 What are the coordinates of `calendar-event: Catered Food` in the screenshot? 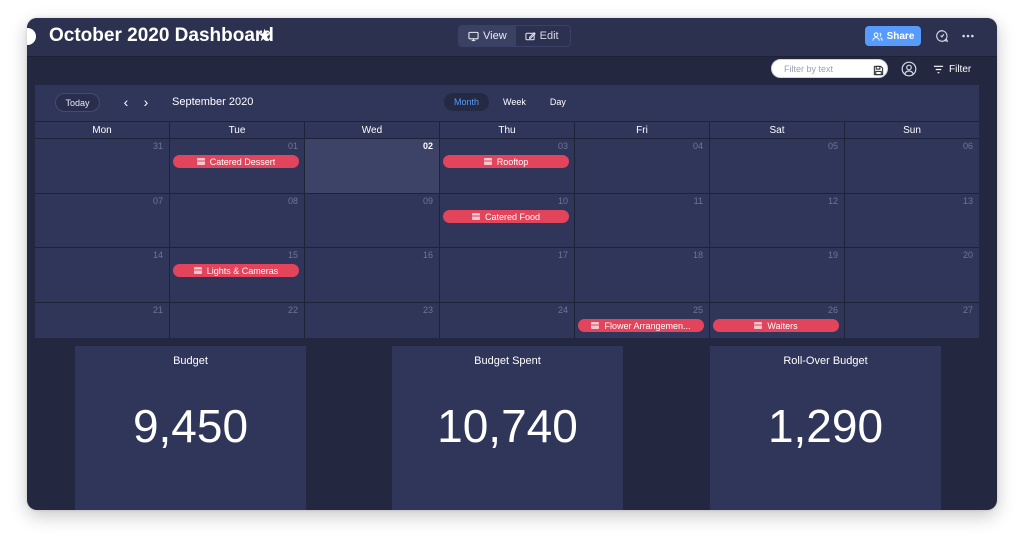 It's located at (506, 216).